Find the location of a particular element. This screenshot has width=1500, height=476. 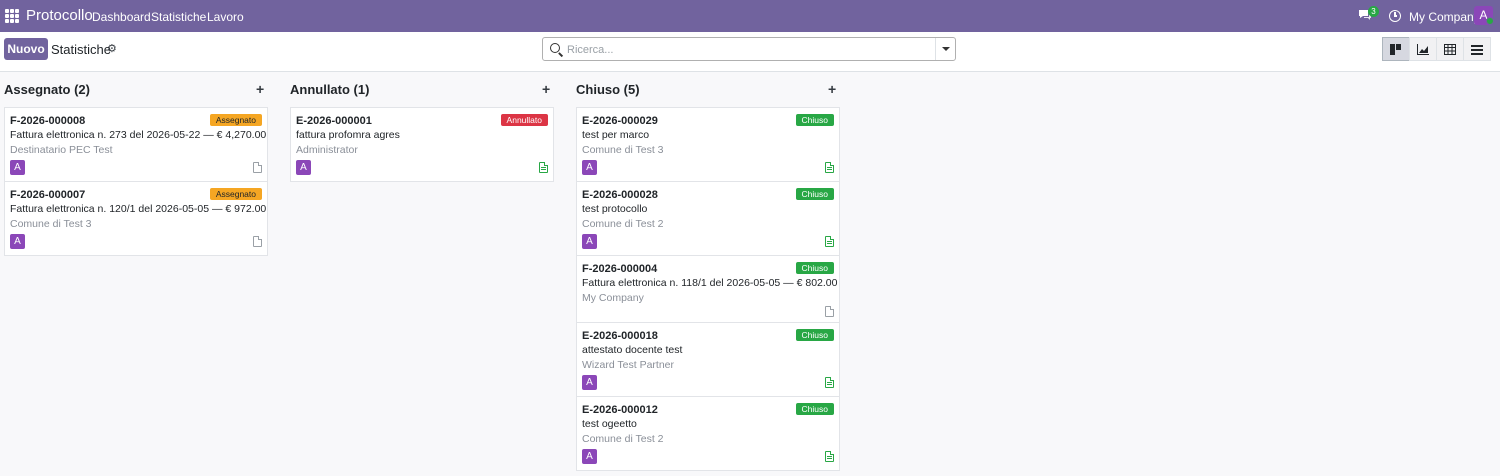

kanban-view-button is located at coordinates (1396, 49).